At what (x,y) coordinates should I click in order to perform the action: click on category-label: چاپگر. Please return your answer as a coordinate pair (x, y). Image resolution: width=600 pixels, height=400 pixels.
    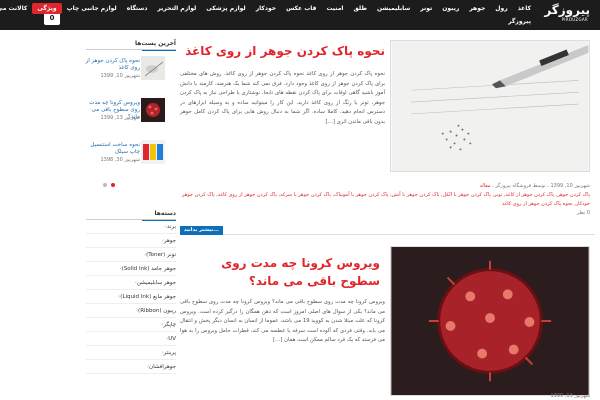
    Looking at the image, I should click on (169, 325).